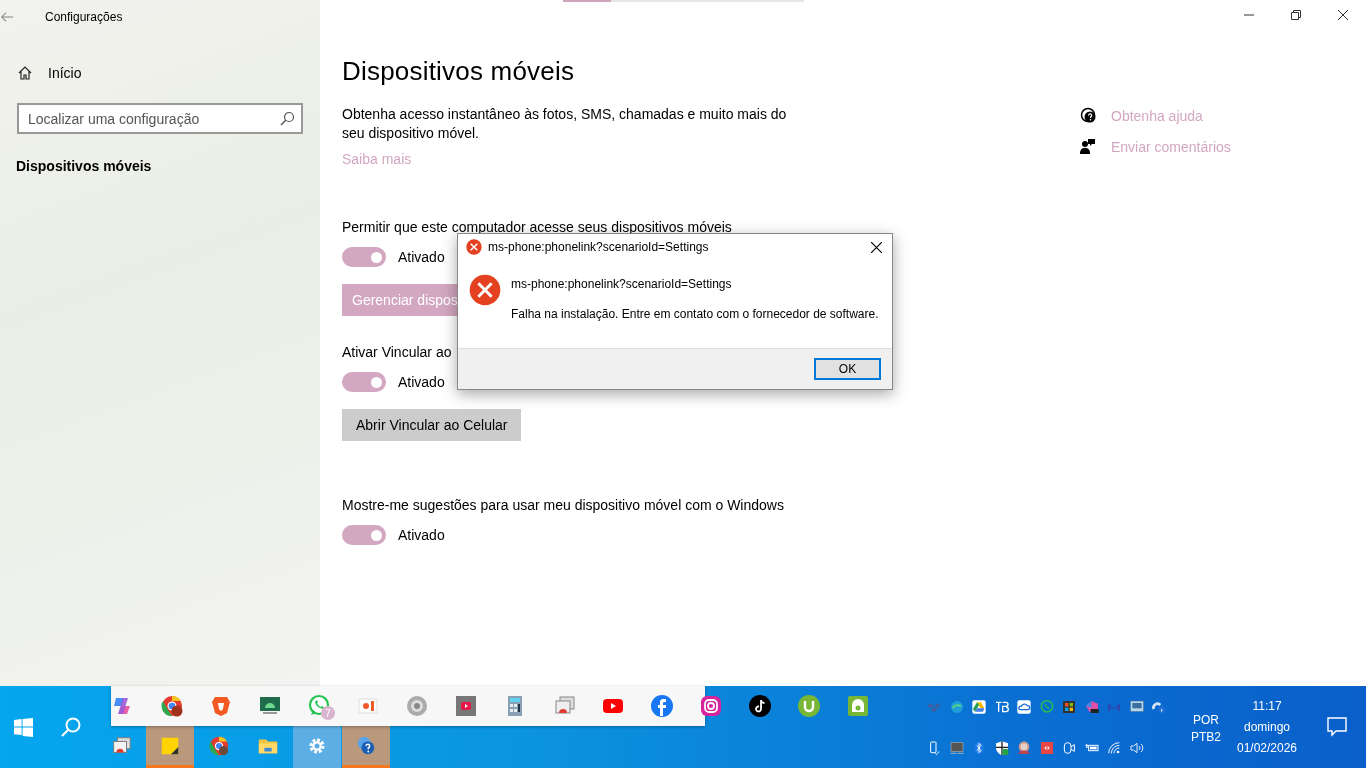 This screenshot has height=768, width=1366. I want to click on error-message: Falha na instalação. Entre em contato com o fornecedor de software., so click(695, 314).